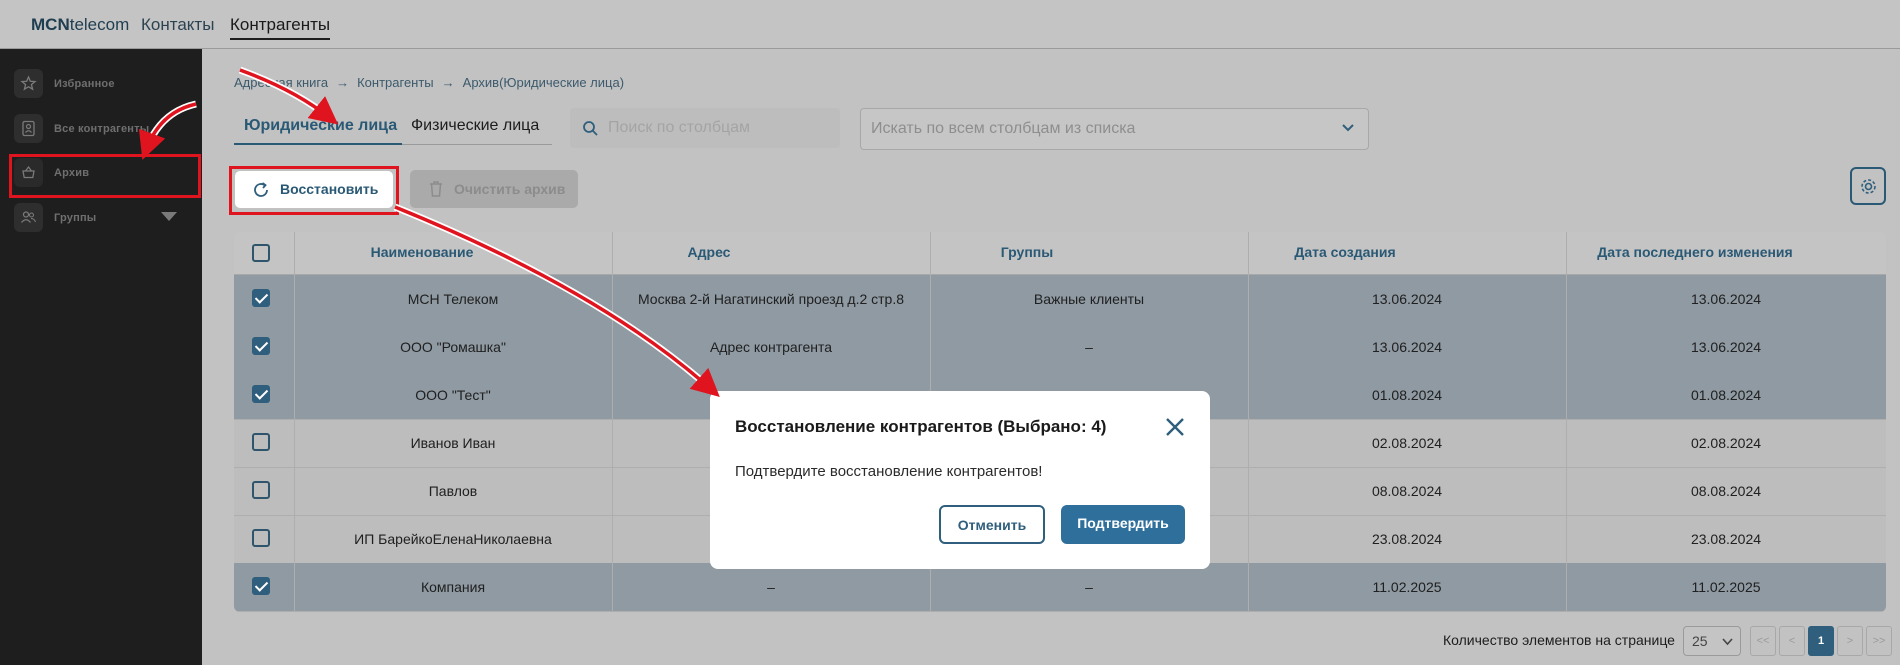 The image size is (1900, 665). What do you see at coordinates (1407, 539) in the screenshot?
I see `table-cell-created: 23.08.2024` at bounding box center [1407, 539].